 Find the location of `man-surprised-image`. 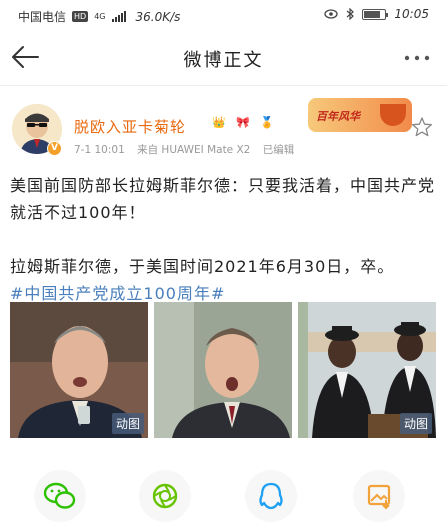

man-surprised-image is located at coordinates (223, 370).